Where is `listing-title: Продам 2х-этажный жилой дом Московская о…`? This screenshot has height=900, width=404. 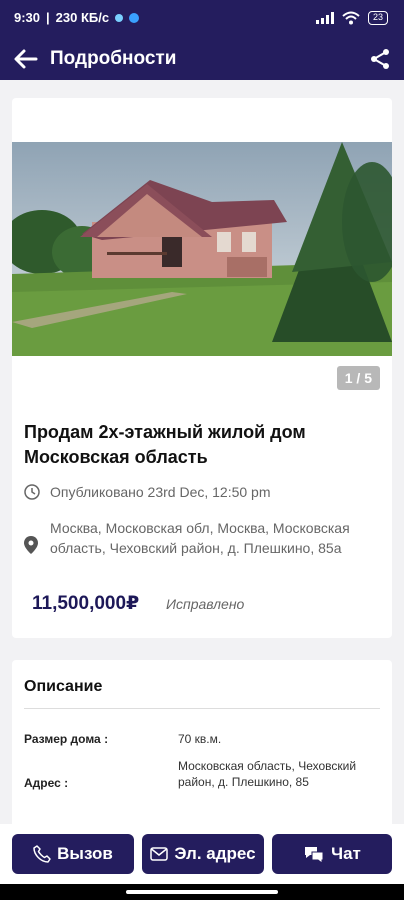
listing-title: Продам 2х-этажный жилой дом Московская о… is located at coordinates (165, 444).